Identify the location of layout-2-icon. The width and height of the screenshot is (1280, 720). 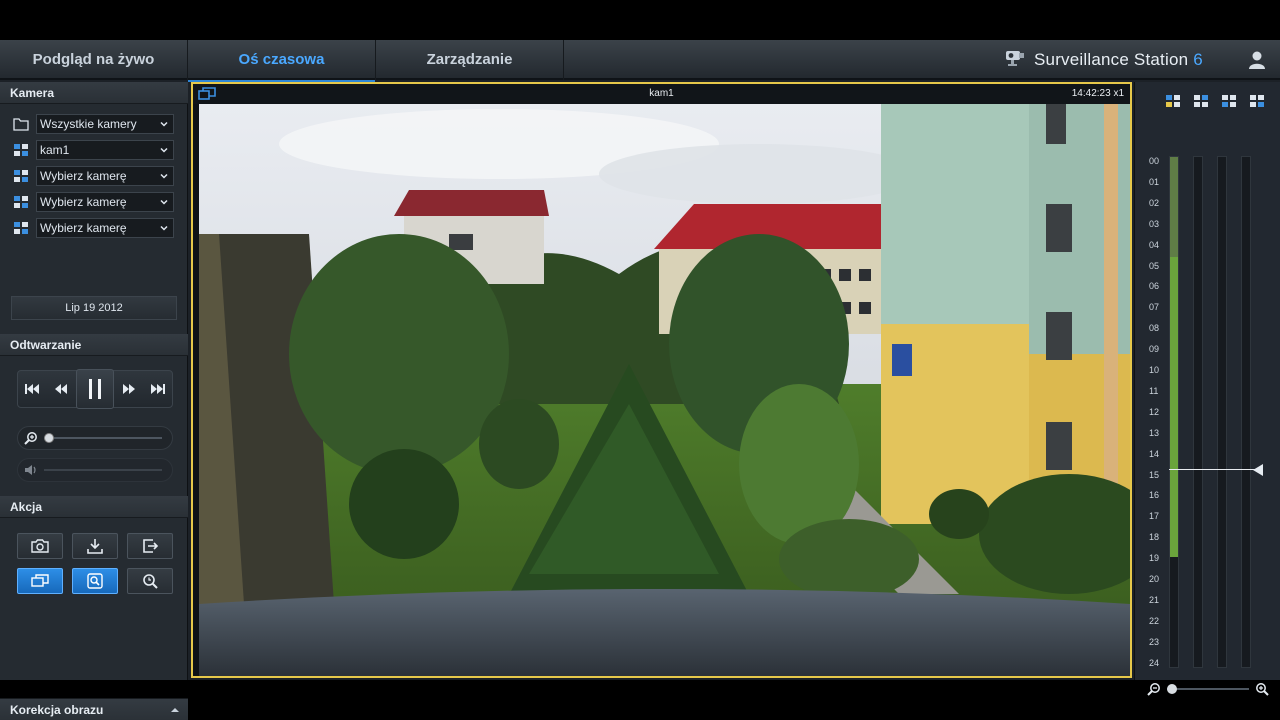
(1201, 101).